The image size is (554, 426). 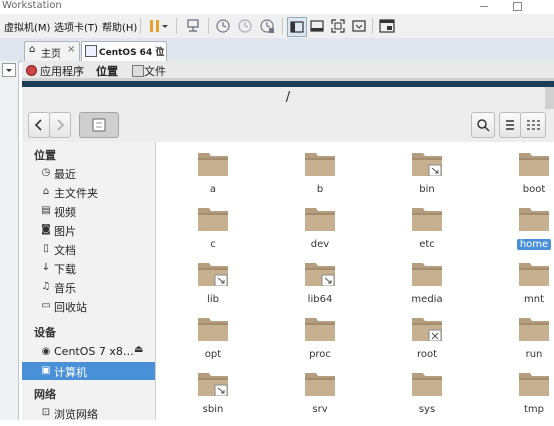 I want to click on file-item: a, so click(x=213, y=178).